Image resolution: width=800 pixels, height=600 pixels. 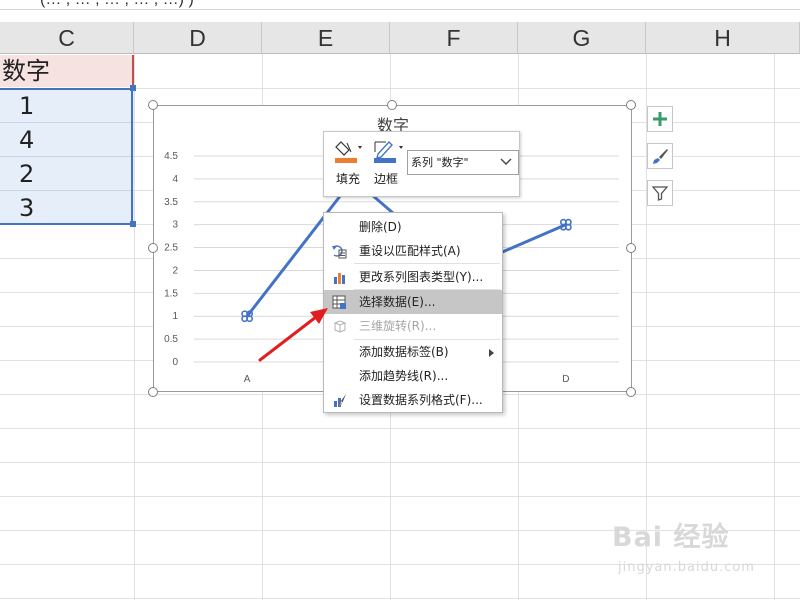 What do you see at coordinates (198, 38) in the screenshot?
I see `column-header-d: D` at bounding box center [198, 38].